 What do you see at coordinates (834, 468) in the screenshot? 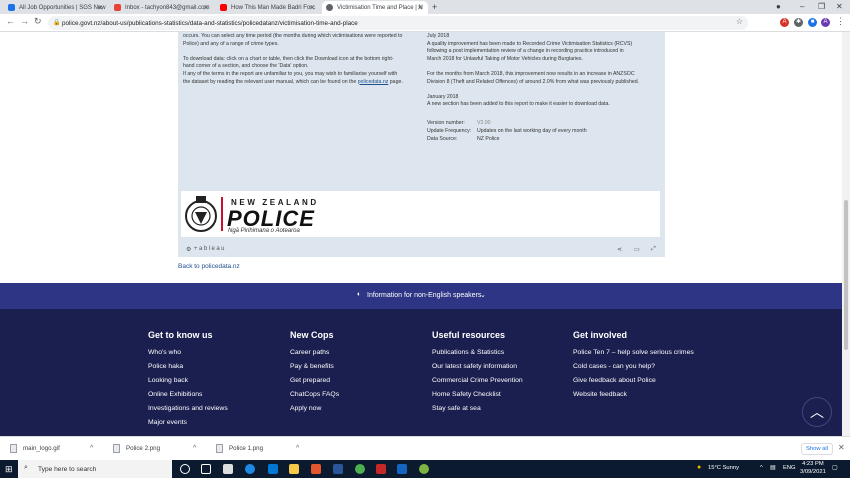
I see `notification-icon: ▢` at bounding box center [834, 468].